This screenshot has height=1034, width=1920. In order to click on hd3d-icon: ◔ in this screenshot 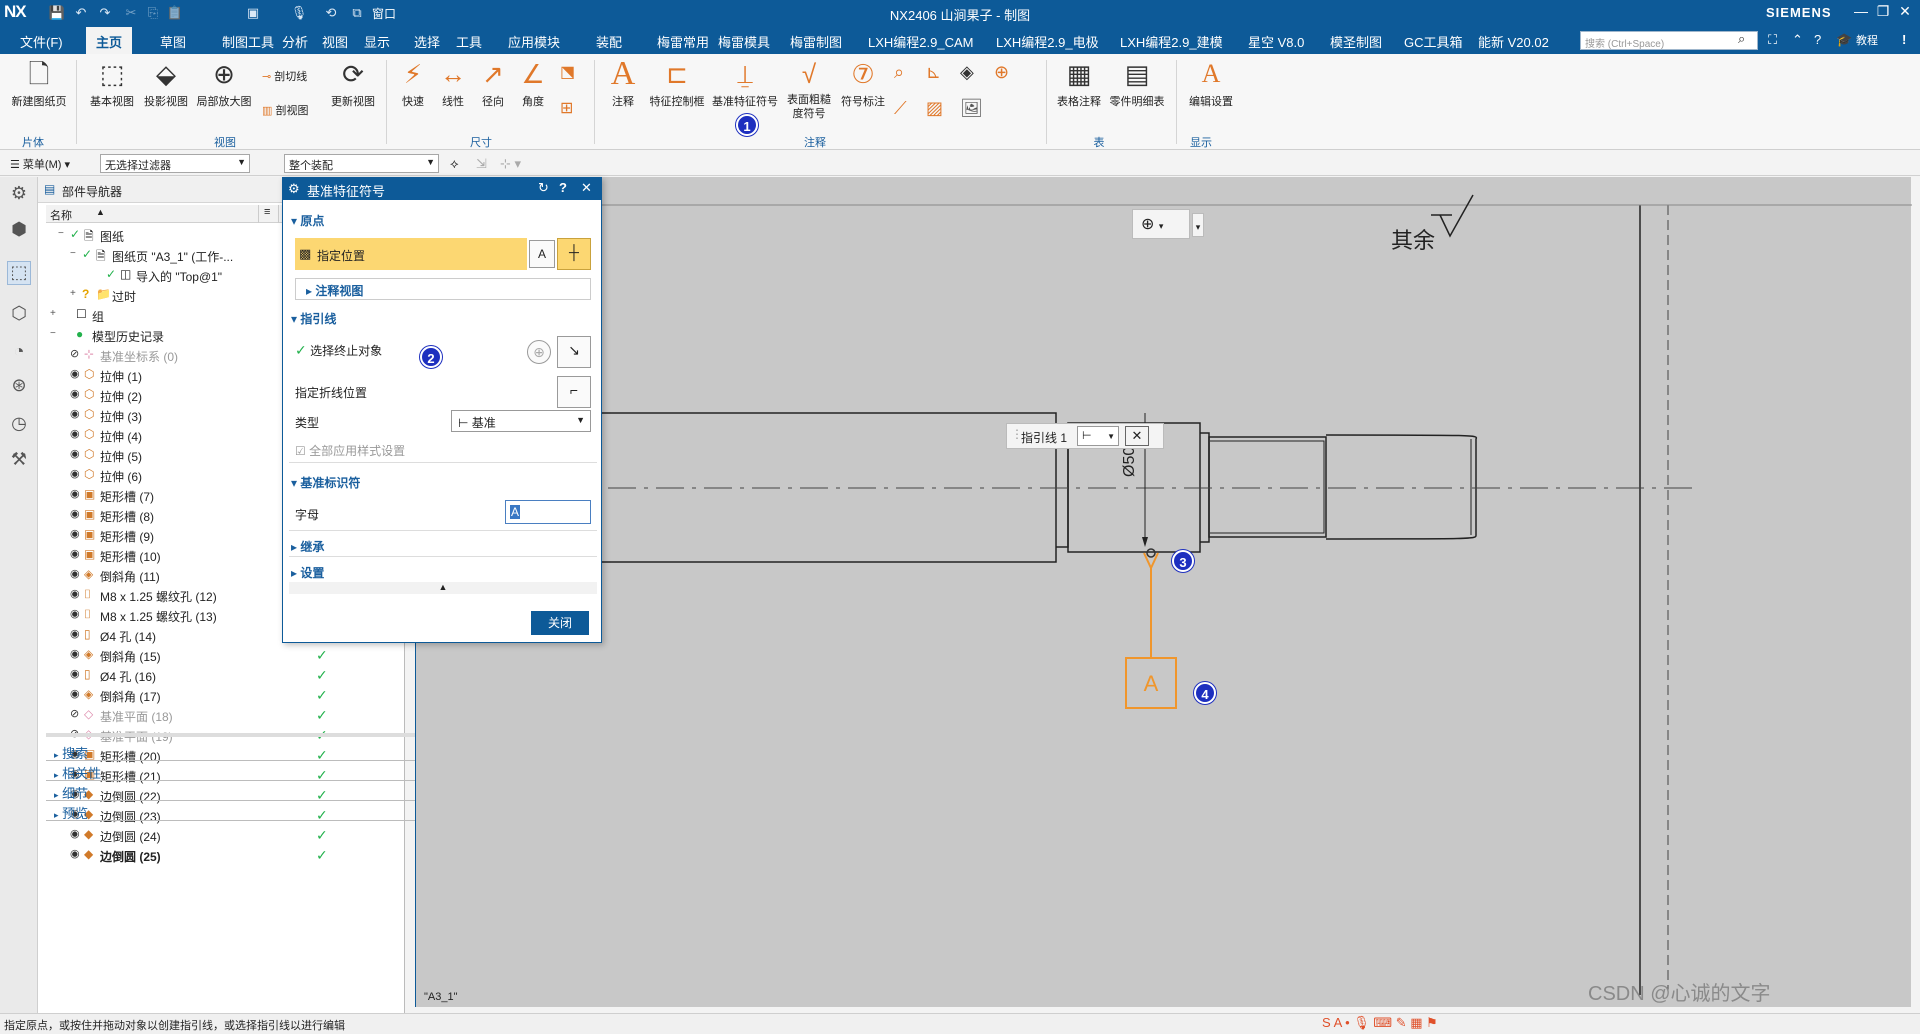, I will do `click(19, 353)`.